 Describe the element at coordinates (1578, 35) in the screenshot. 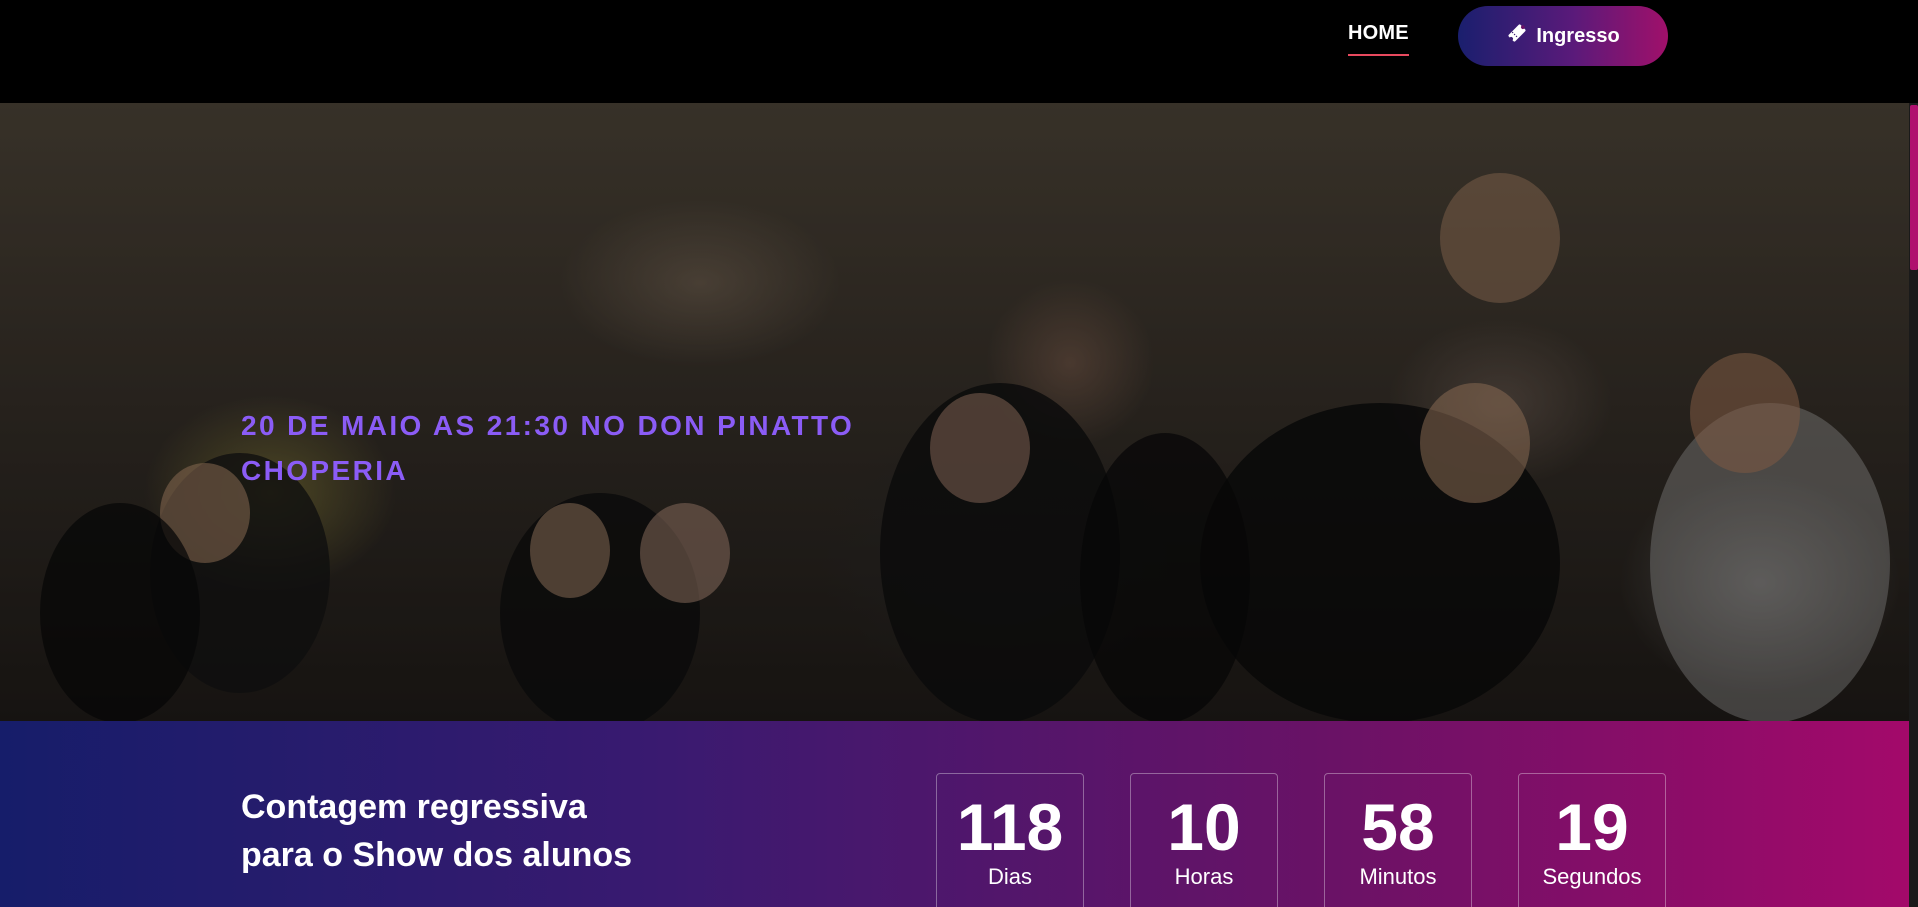

I see `ticket-button-label: Ingresso` at that location.